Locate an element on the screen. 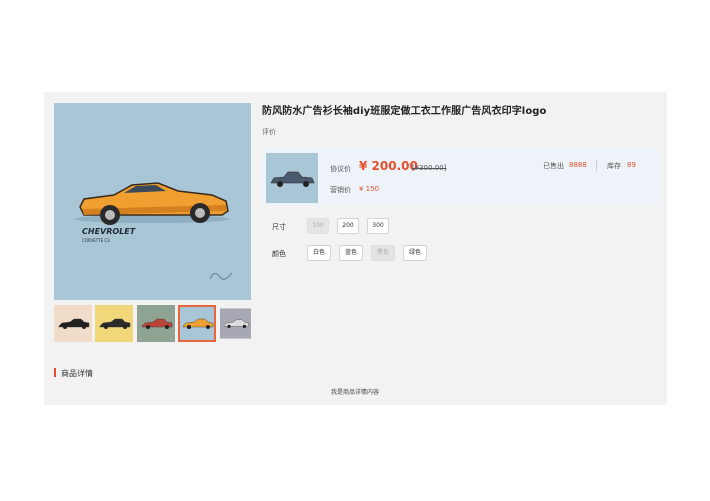 The image size is (710, 501). color-option-3: 绿色 is located at coordinates (415, 253).